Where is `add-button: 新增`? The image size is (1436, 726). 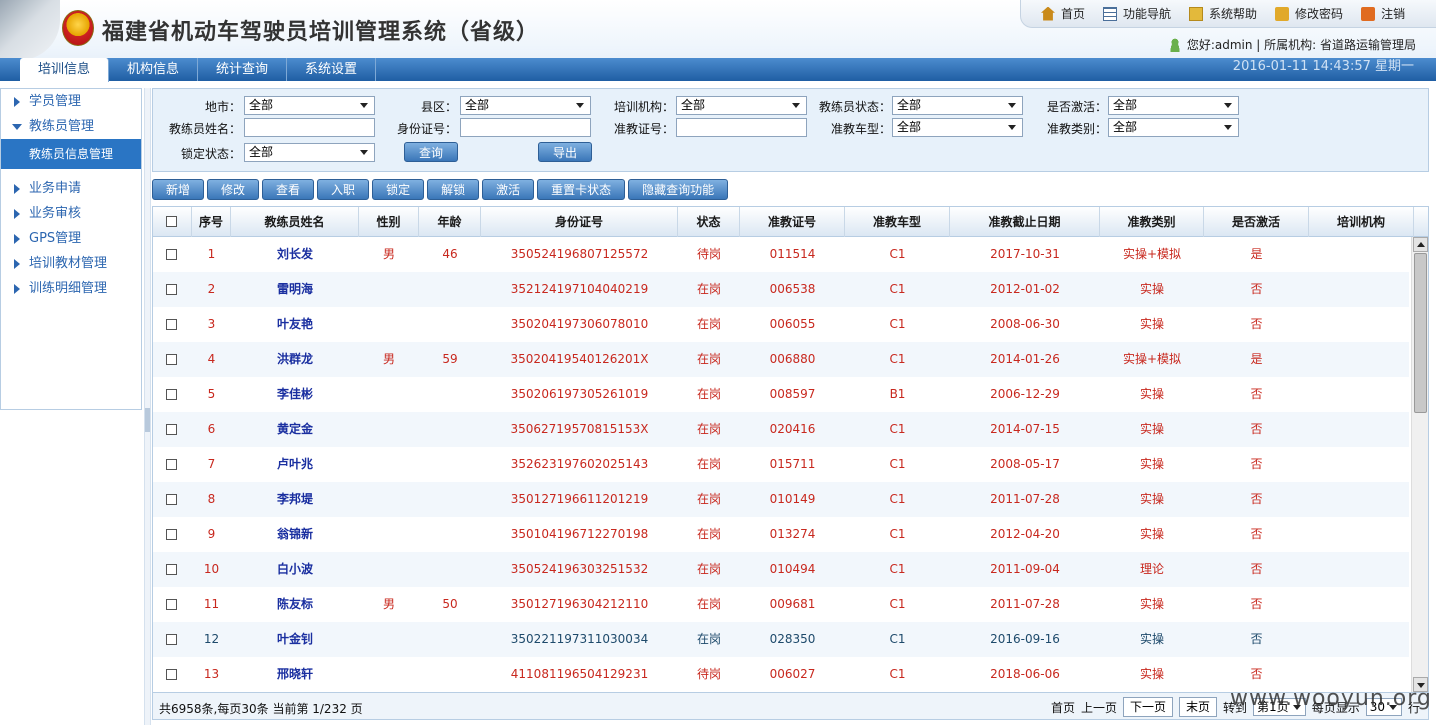
add-button: 新增 is located at coordinates (178, 189).